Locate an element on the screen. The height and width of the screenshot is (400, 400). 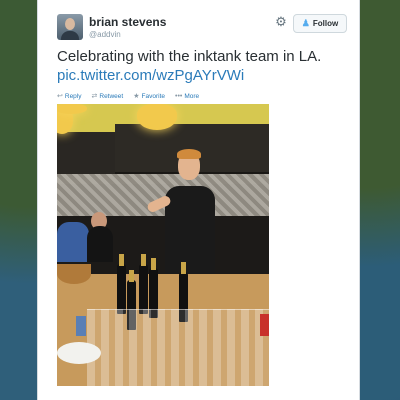
more-icon: ••• is located at coordinates (179, 96).